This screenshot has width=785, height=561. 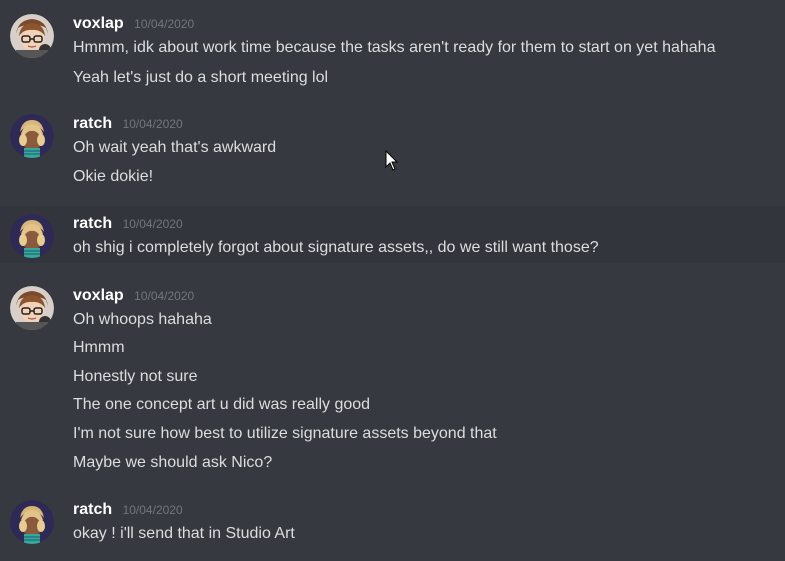 I want to click on message-text: Oh wait yeah that's awkward, so click(x=175, y=147).